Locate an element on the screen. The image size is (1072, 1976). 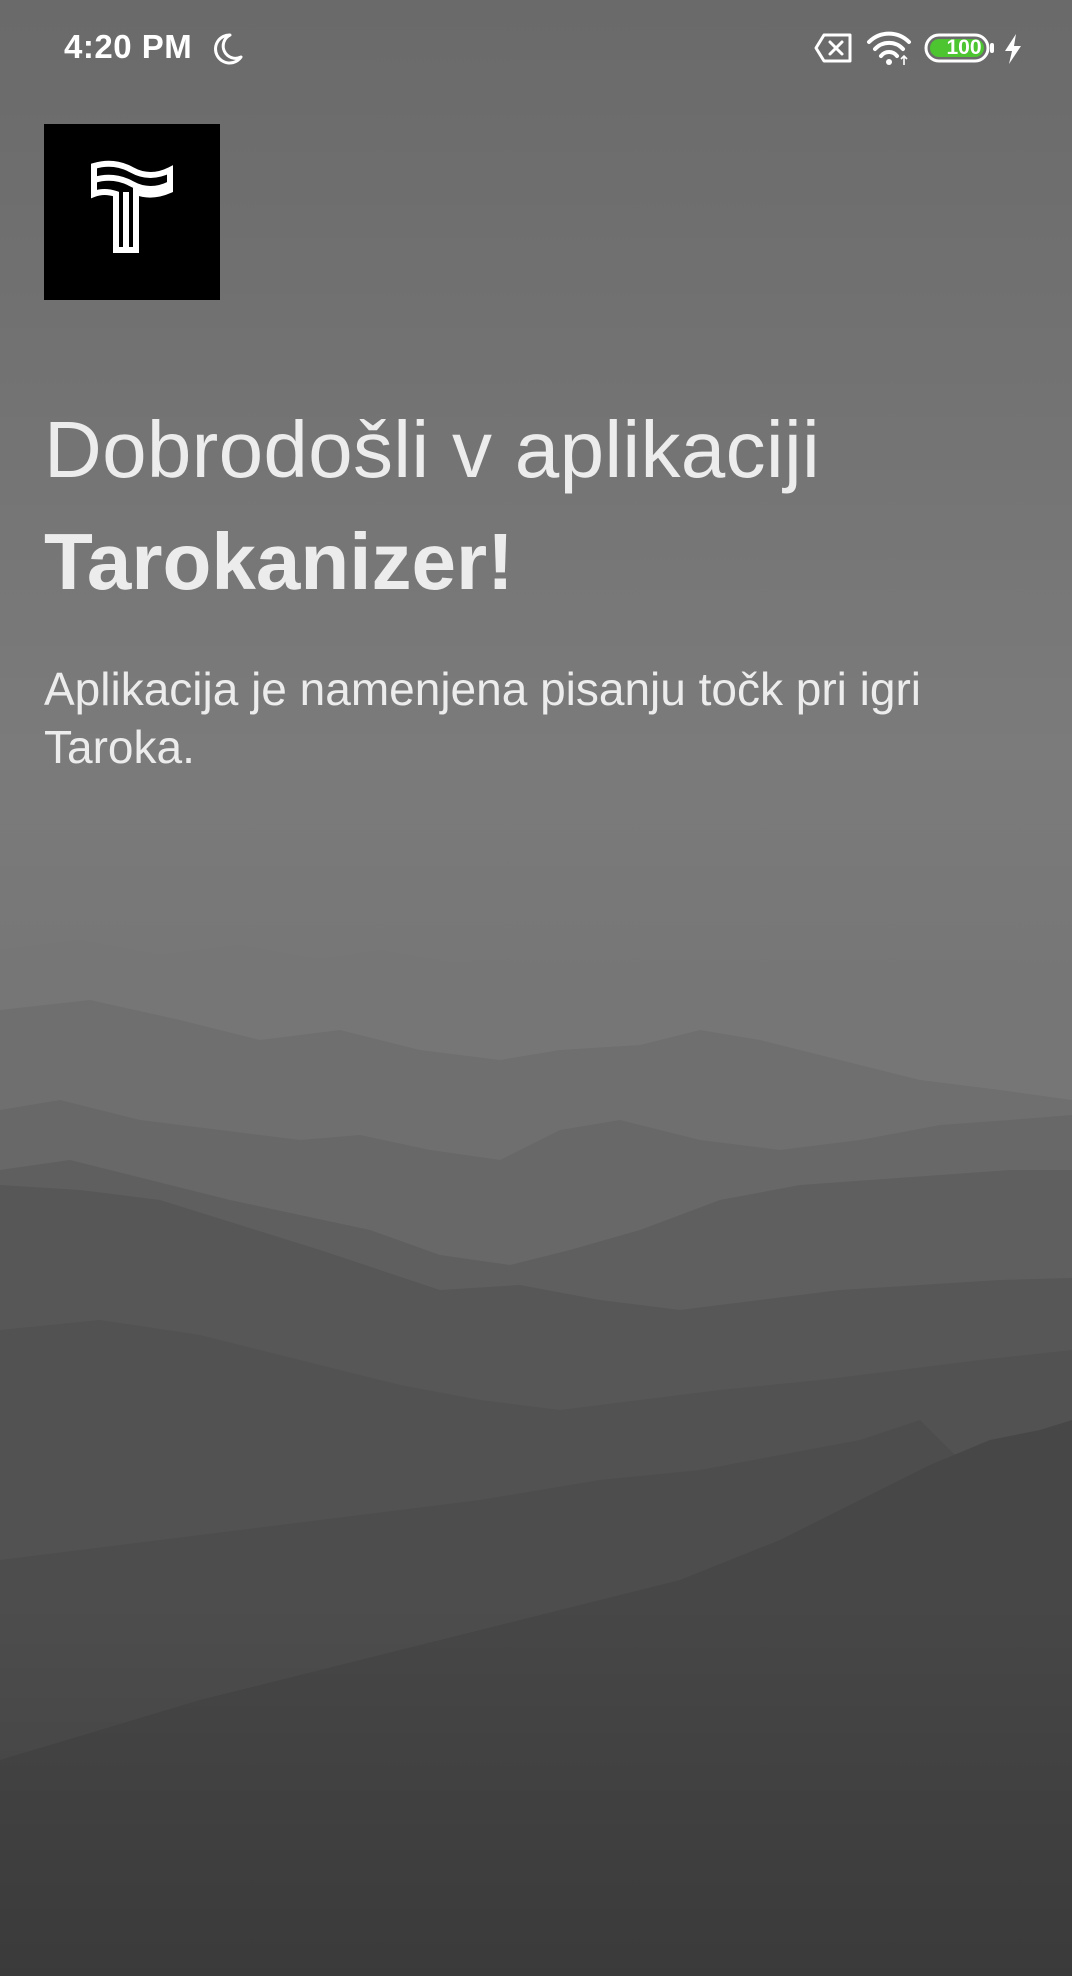
status-time: 4:20 PM is located at coordinates (128, 46).